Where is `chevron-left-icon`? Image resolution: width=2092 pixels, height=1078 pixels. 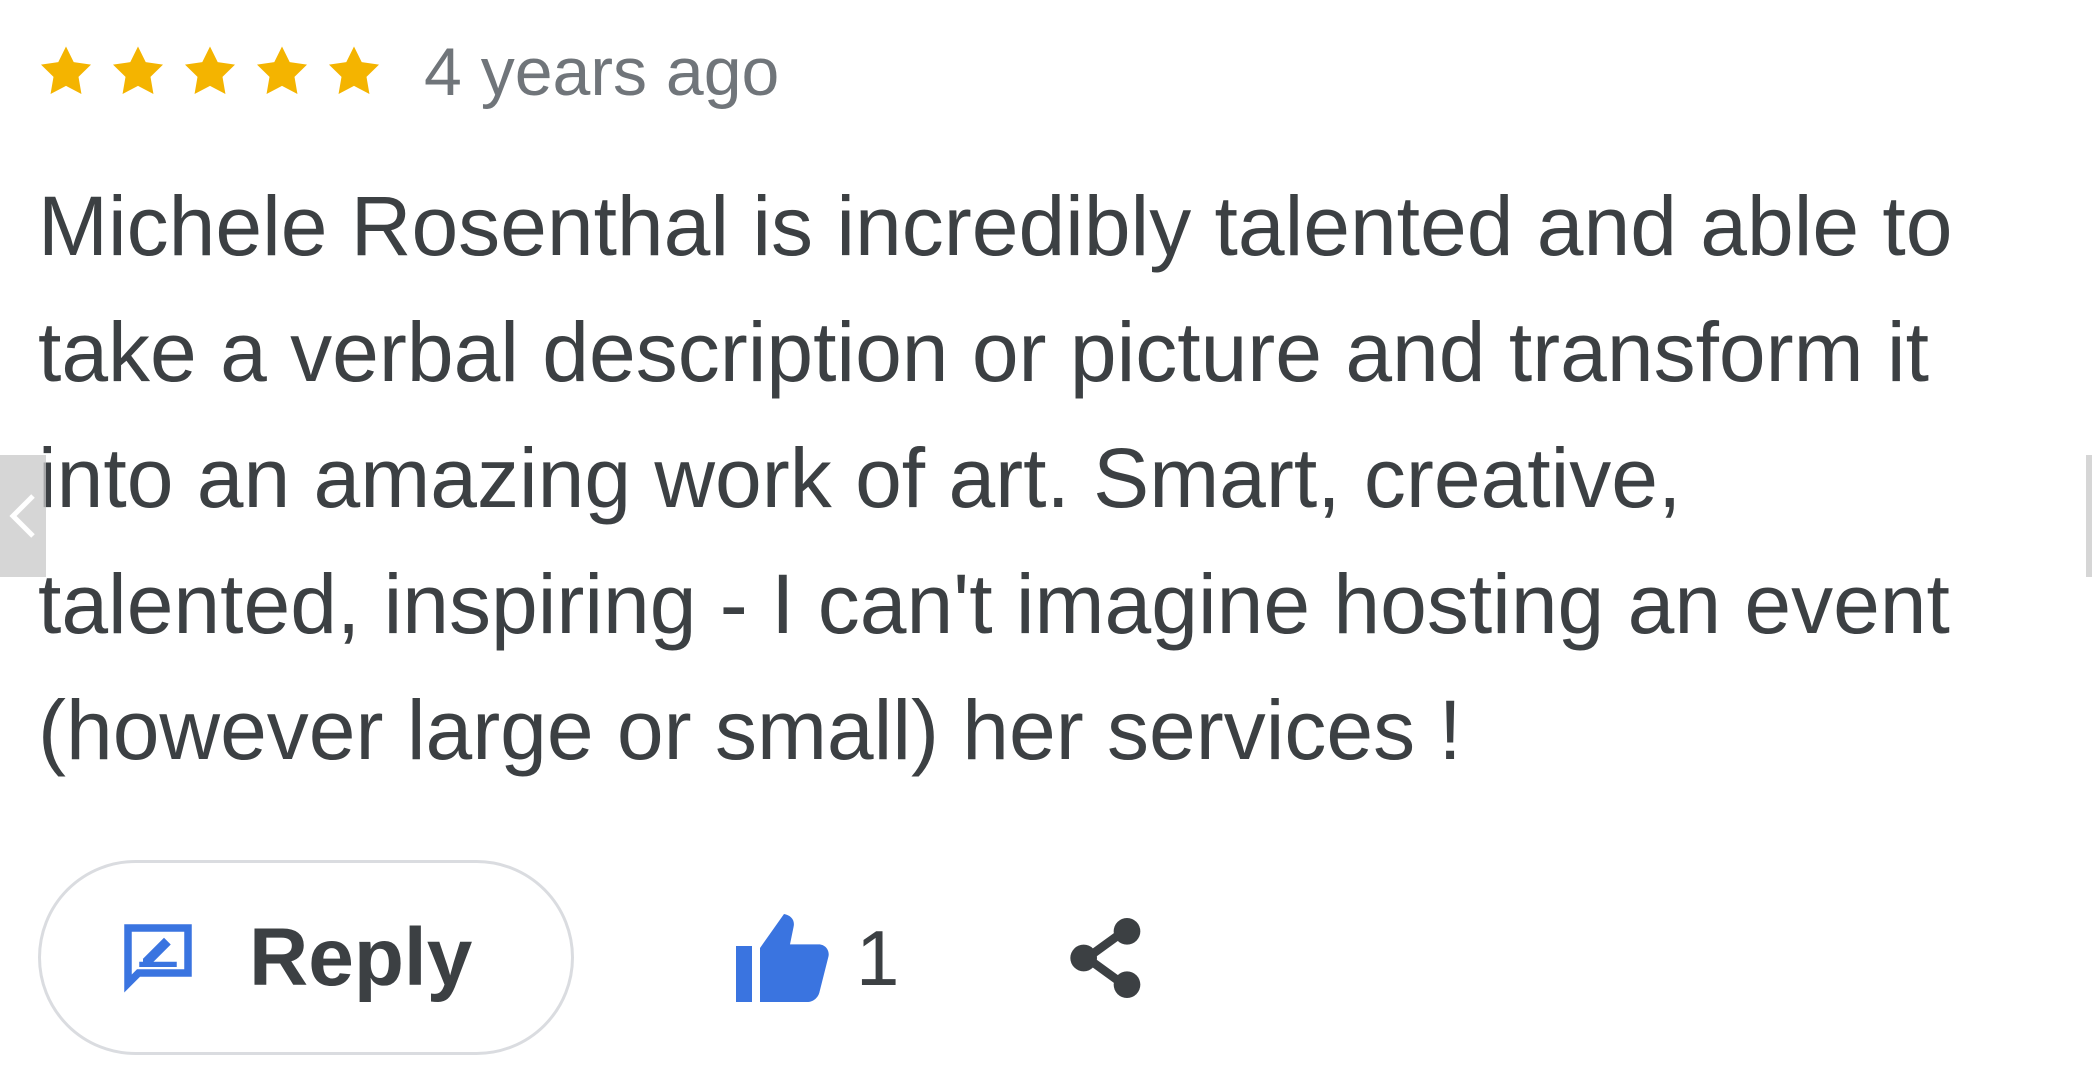 chevron-left-icon is located at coordinates (22, 516).